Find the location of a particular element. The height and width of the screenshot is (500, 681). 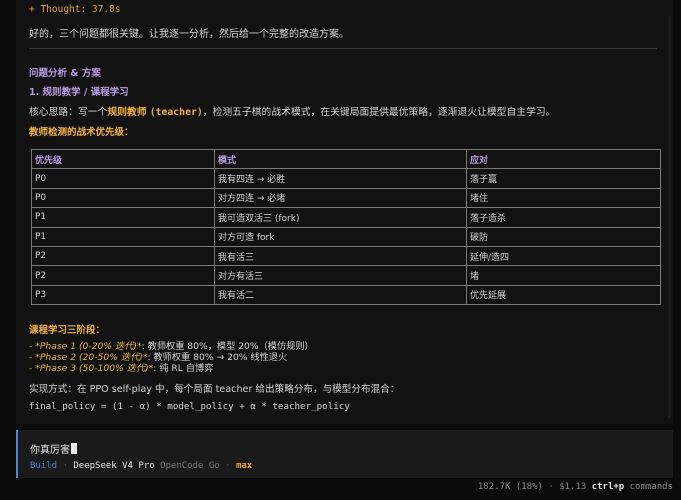

table-header-pattern: 模式 is located at coordinates (340, 159).